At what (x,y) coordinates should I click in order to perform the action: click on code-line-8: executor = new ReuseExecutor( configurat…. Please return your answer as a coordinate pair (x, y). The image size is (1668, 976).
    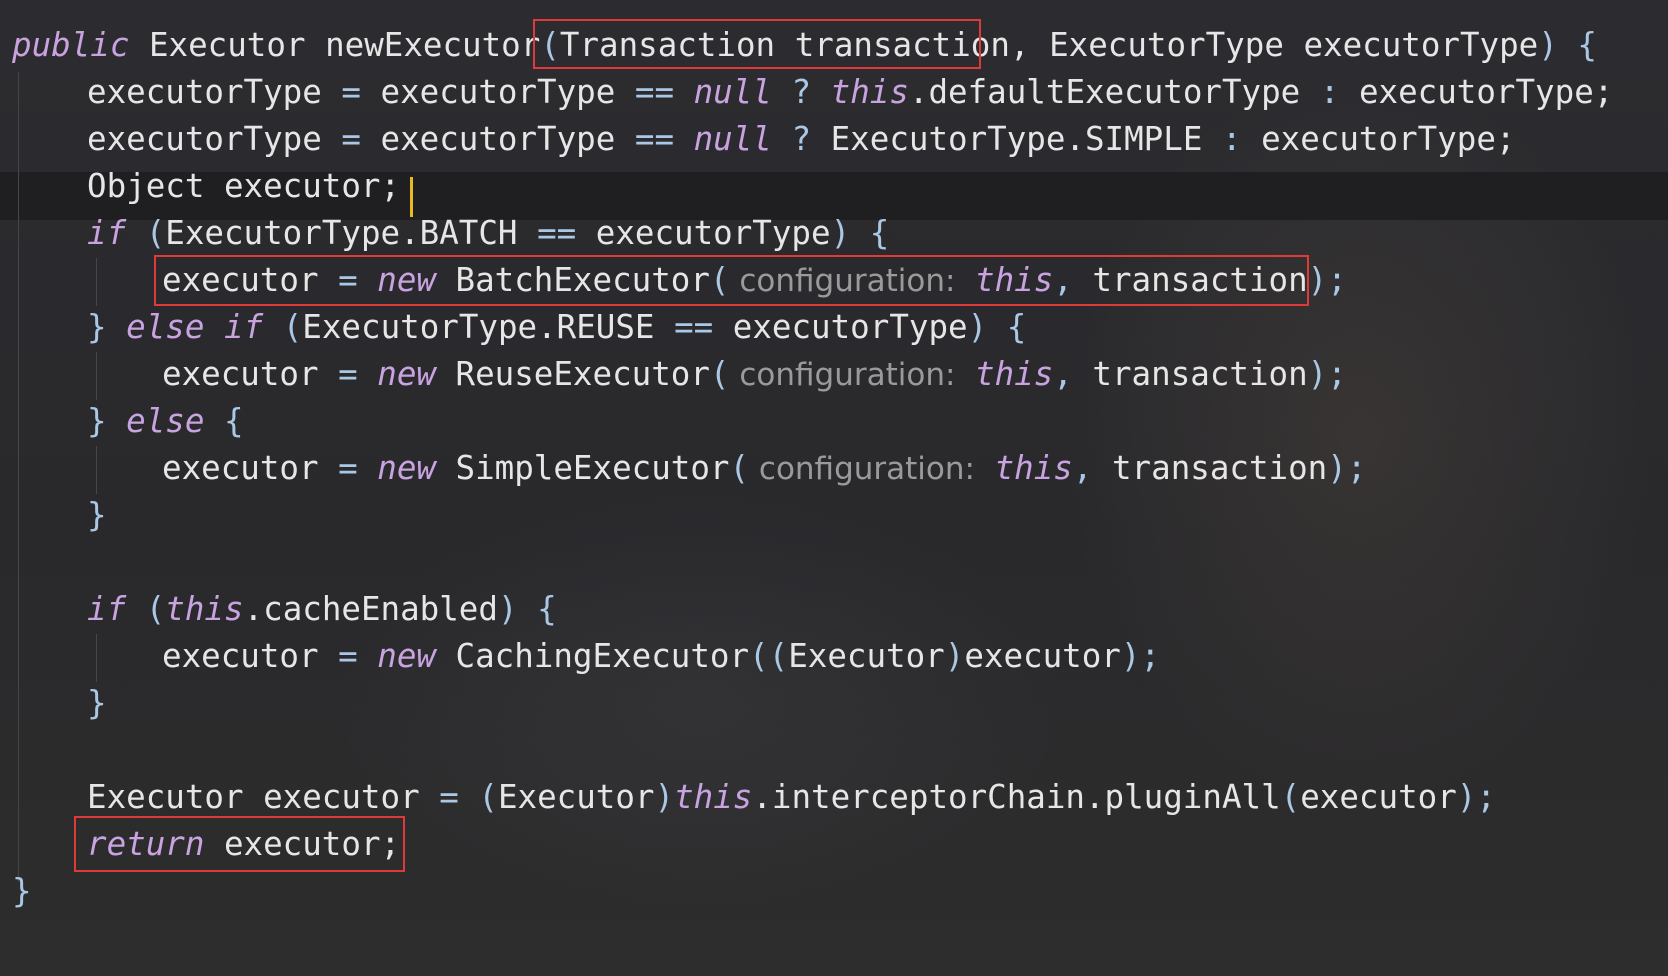
    Looking at the image, I should click on (754, 374).